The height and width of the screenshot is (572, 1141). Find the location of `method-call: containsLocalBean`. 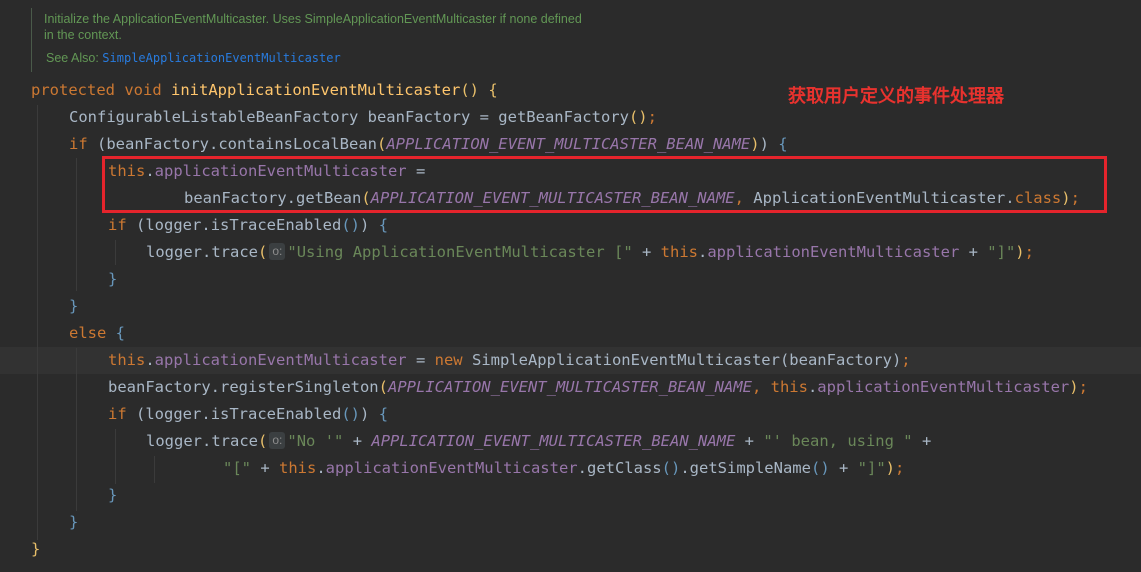

method-call: containsLocalBean is located at coordinates (297, 144).